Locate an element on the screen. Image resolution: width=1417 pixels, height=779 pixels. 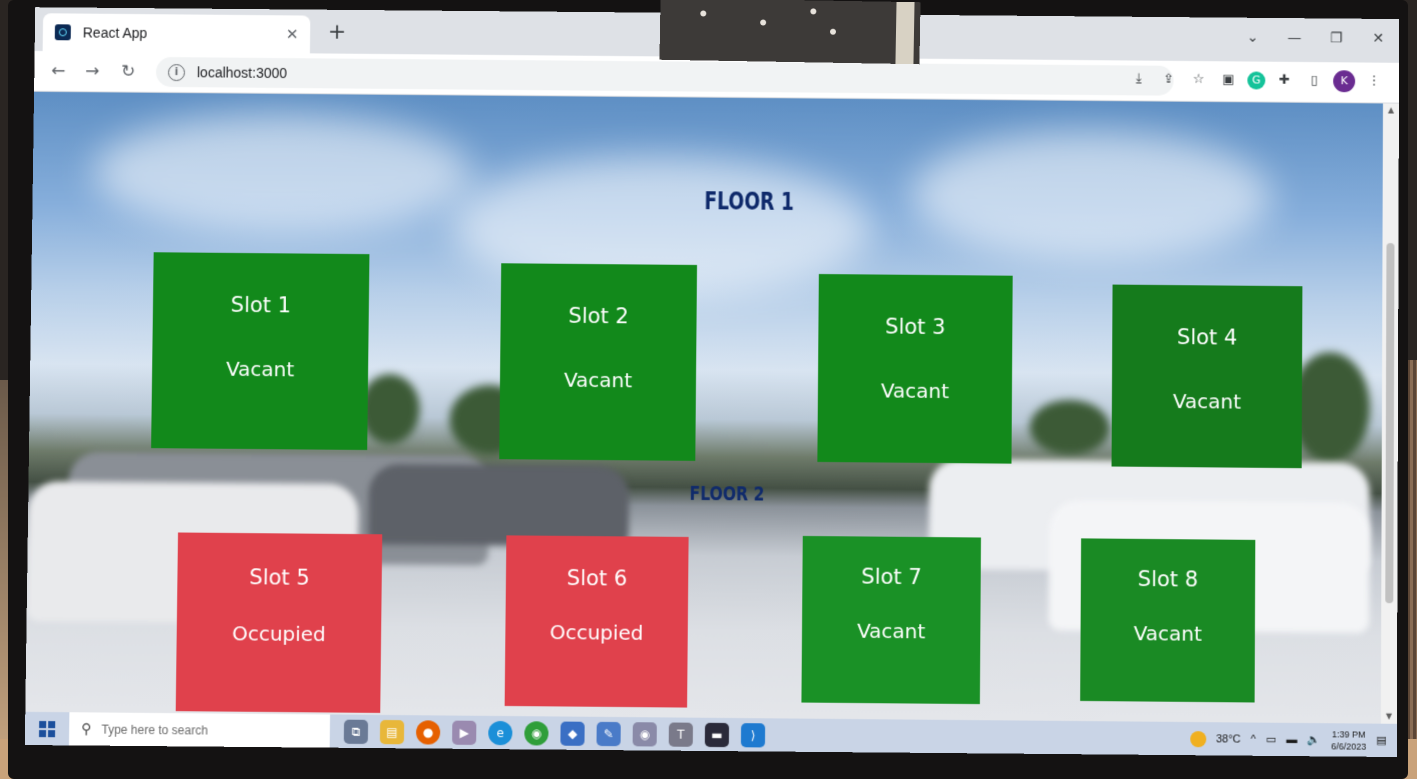
slot-5-card: Slot 5 Occupied is located at coordinates (279, 622).